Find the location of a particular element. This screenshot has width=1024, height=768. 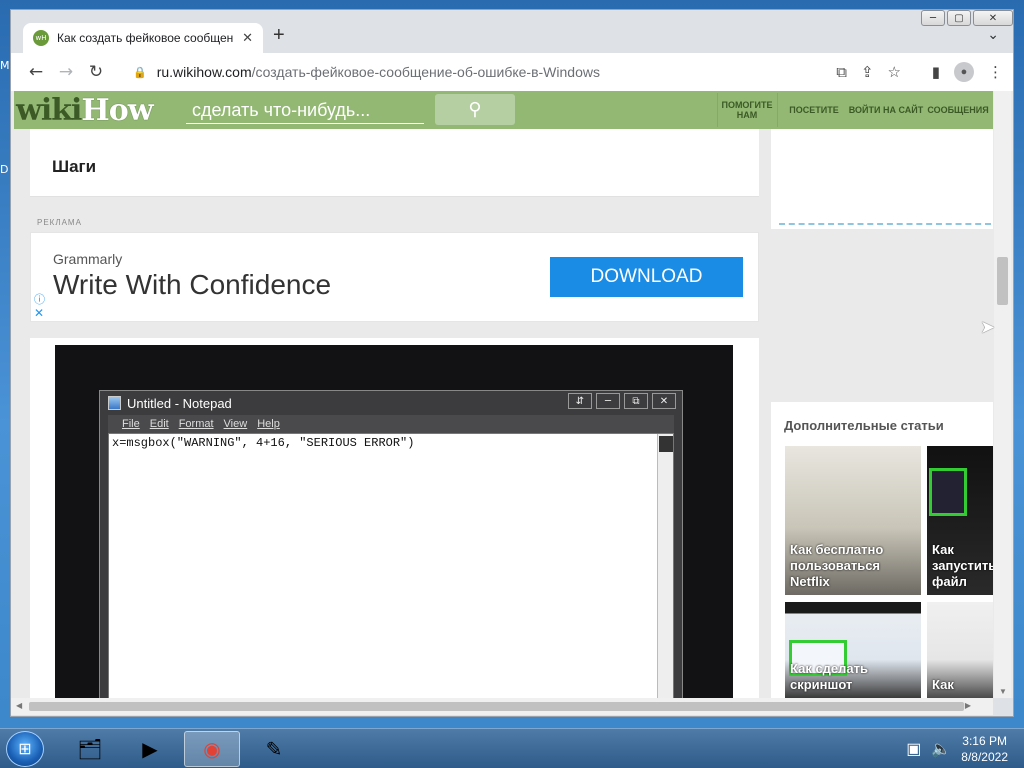

vertical-scroll-thumb is located at coordinates (1002, 281).